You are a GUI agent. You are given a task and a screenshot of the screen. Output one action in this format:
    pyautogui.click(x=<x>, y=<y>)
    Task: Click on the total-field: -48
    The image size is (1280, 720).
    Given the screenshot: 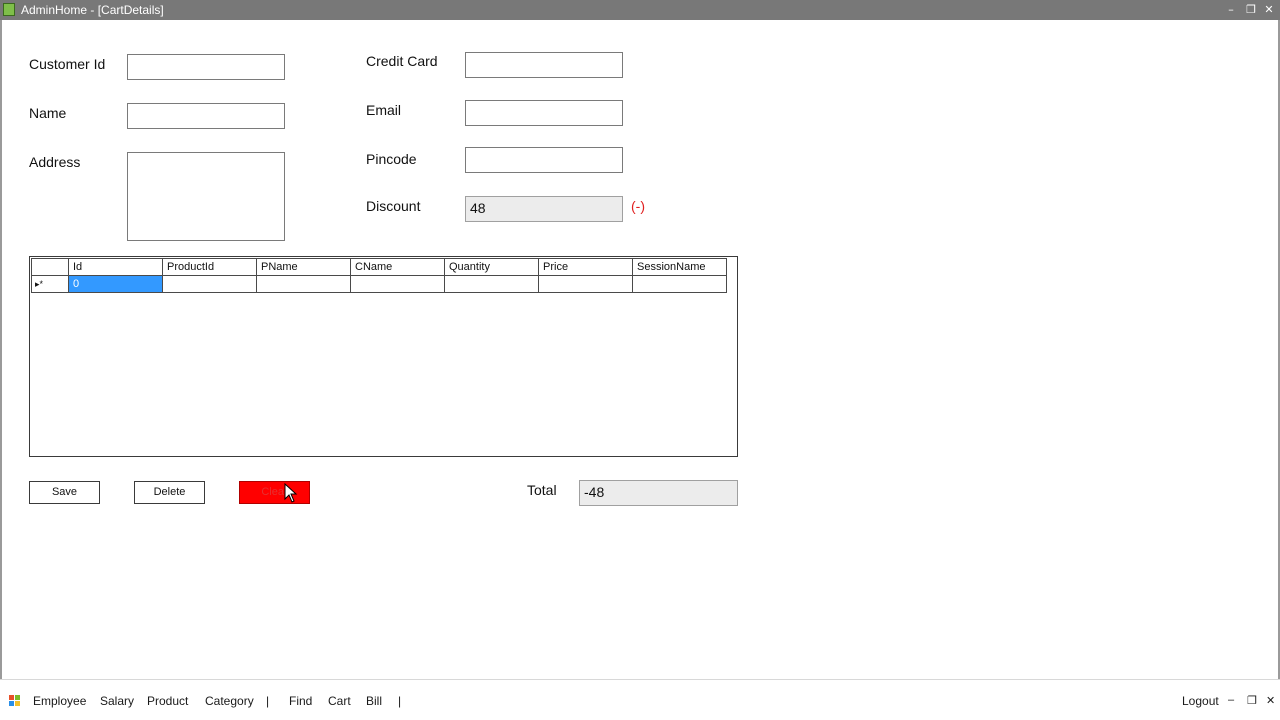 What is the action you would take?
    pyautogui.click(x=658, y=493)
    